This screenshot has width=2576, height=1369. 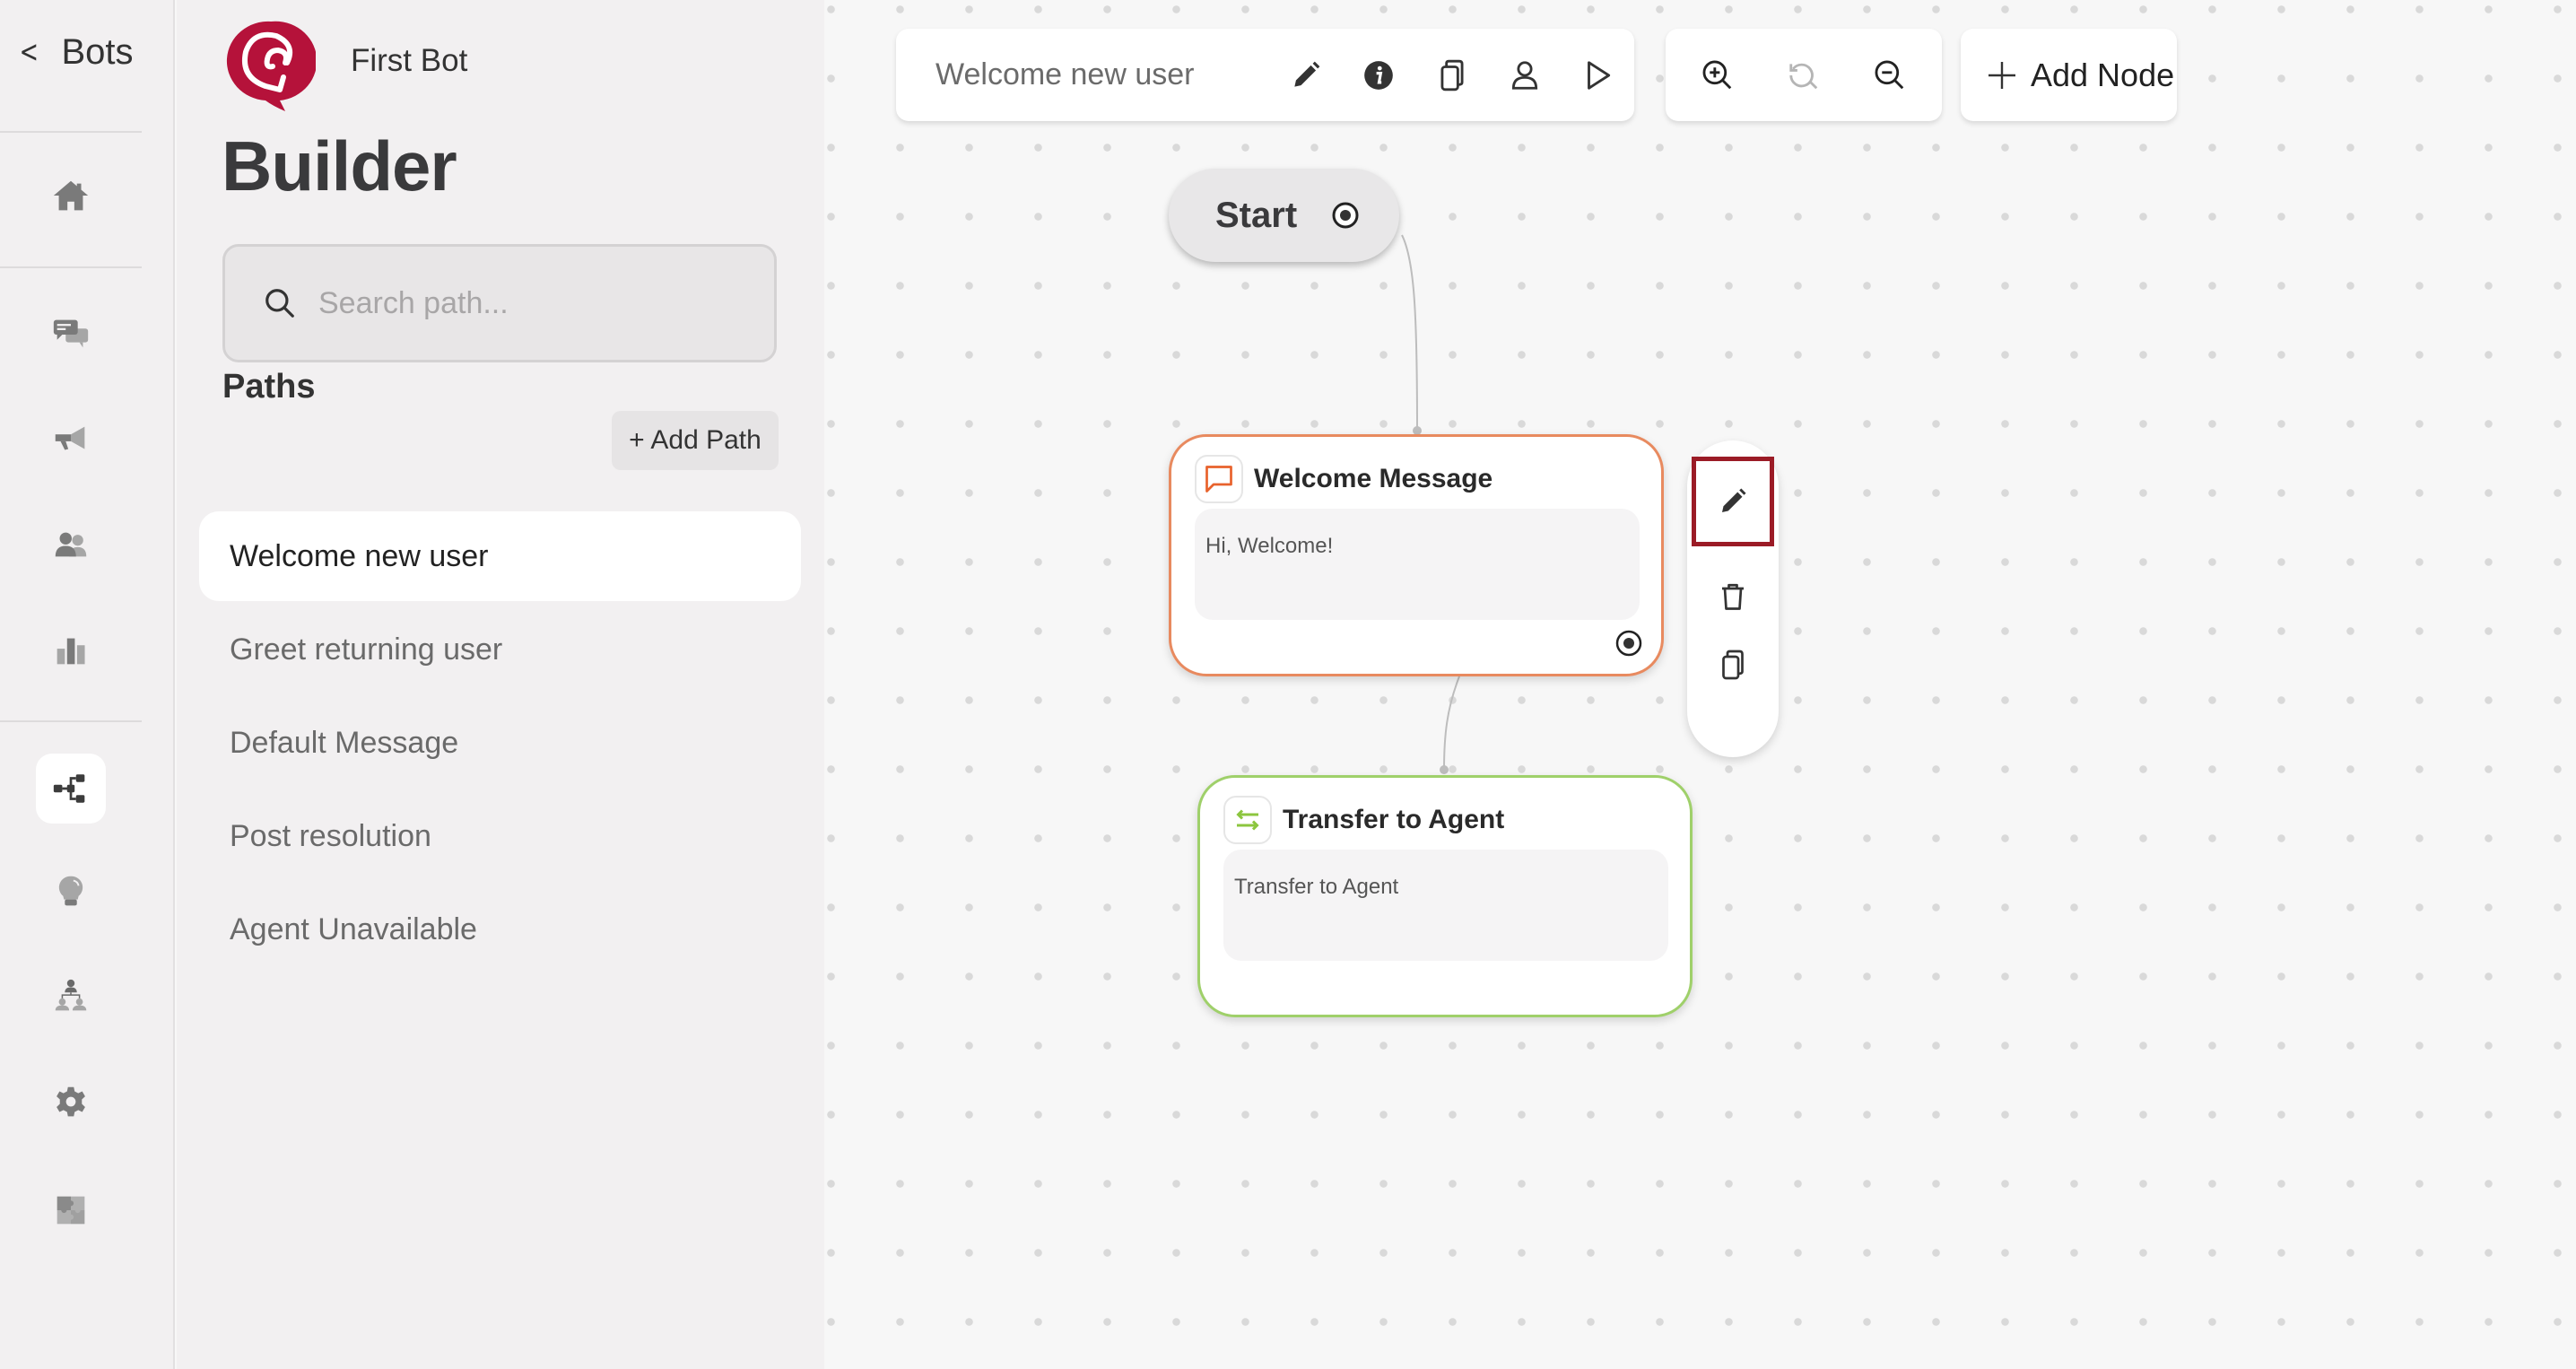 I want to click on megaphone-icon, so click(x=70, y=438).